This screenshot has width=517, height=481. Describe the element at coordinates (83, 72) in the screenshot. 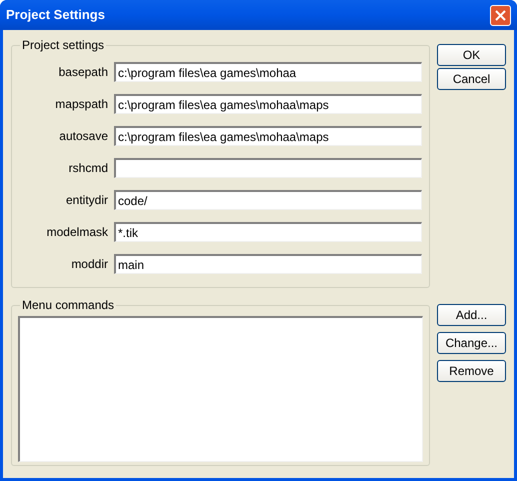

I see `field-label: basepath` at that location.